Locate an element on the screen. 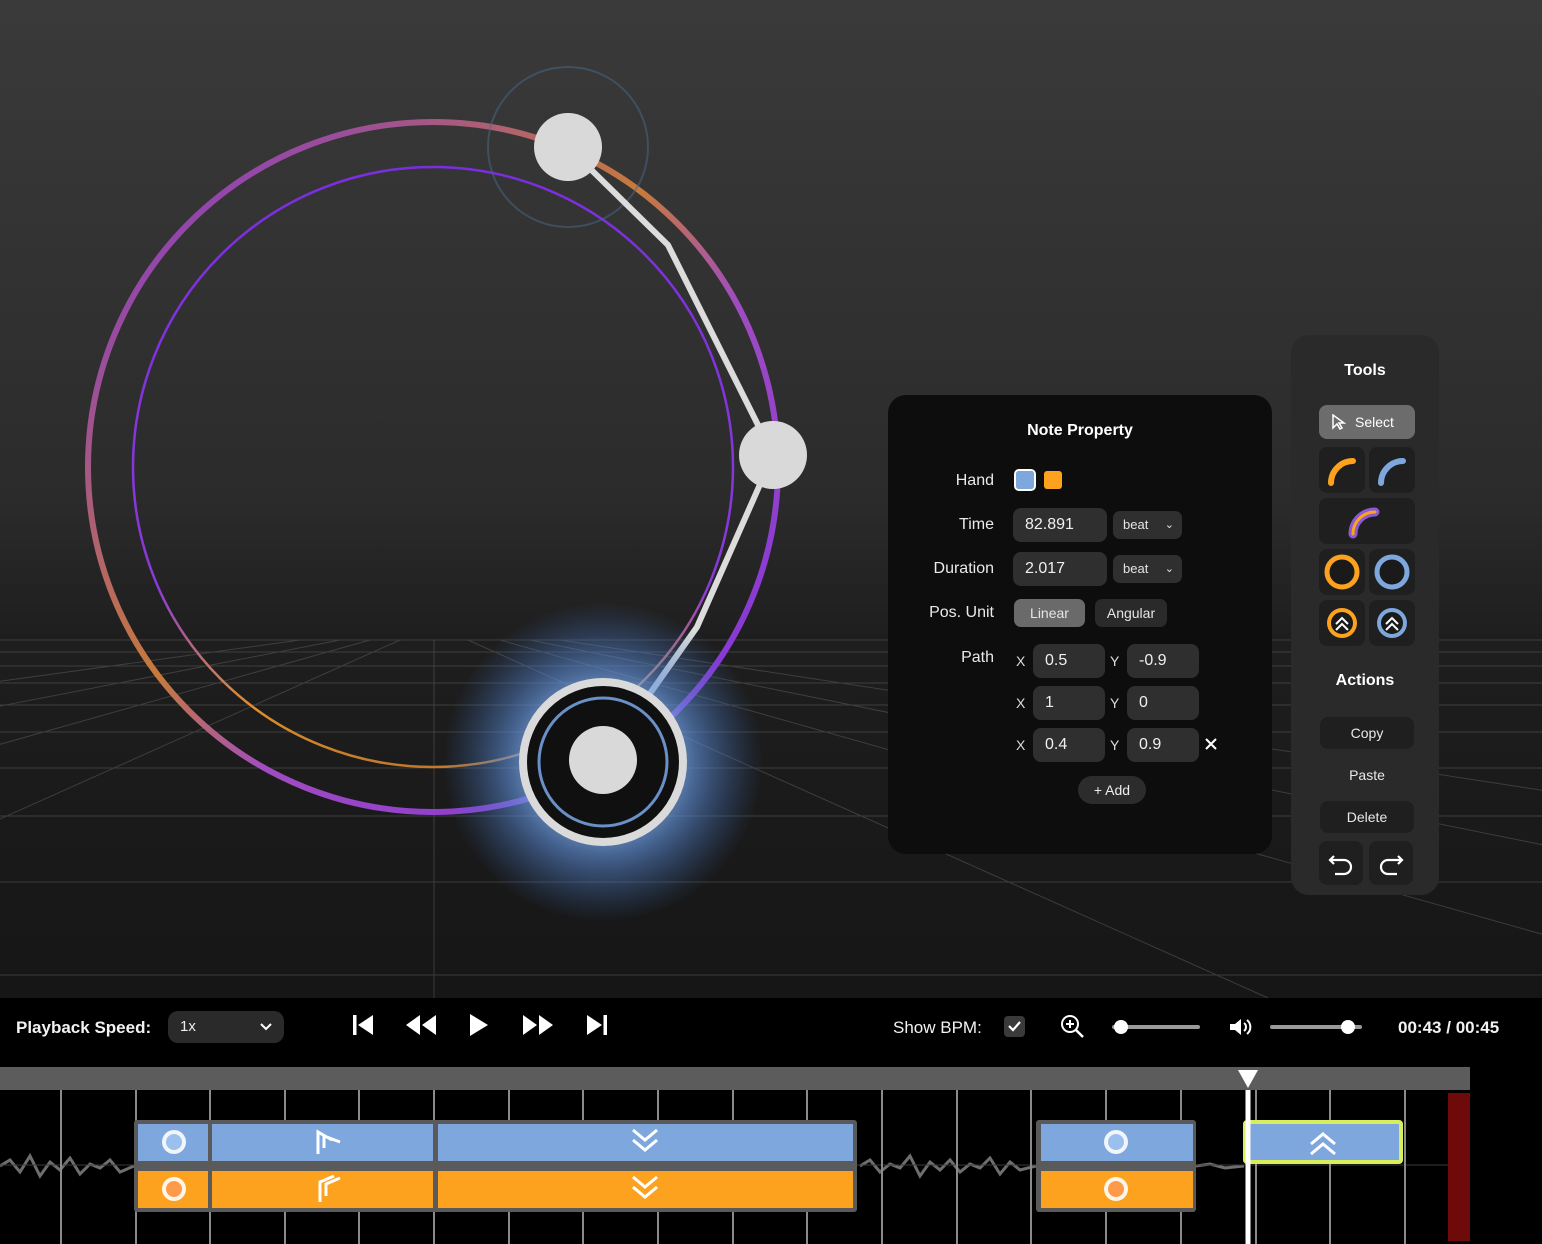 The height and width of the screenshot is (1244, 1542). current-time: 00:43 is located at coordinates (1420, 1027).